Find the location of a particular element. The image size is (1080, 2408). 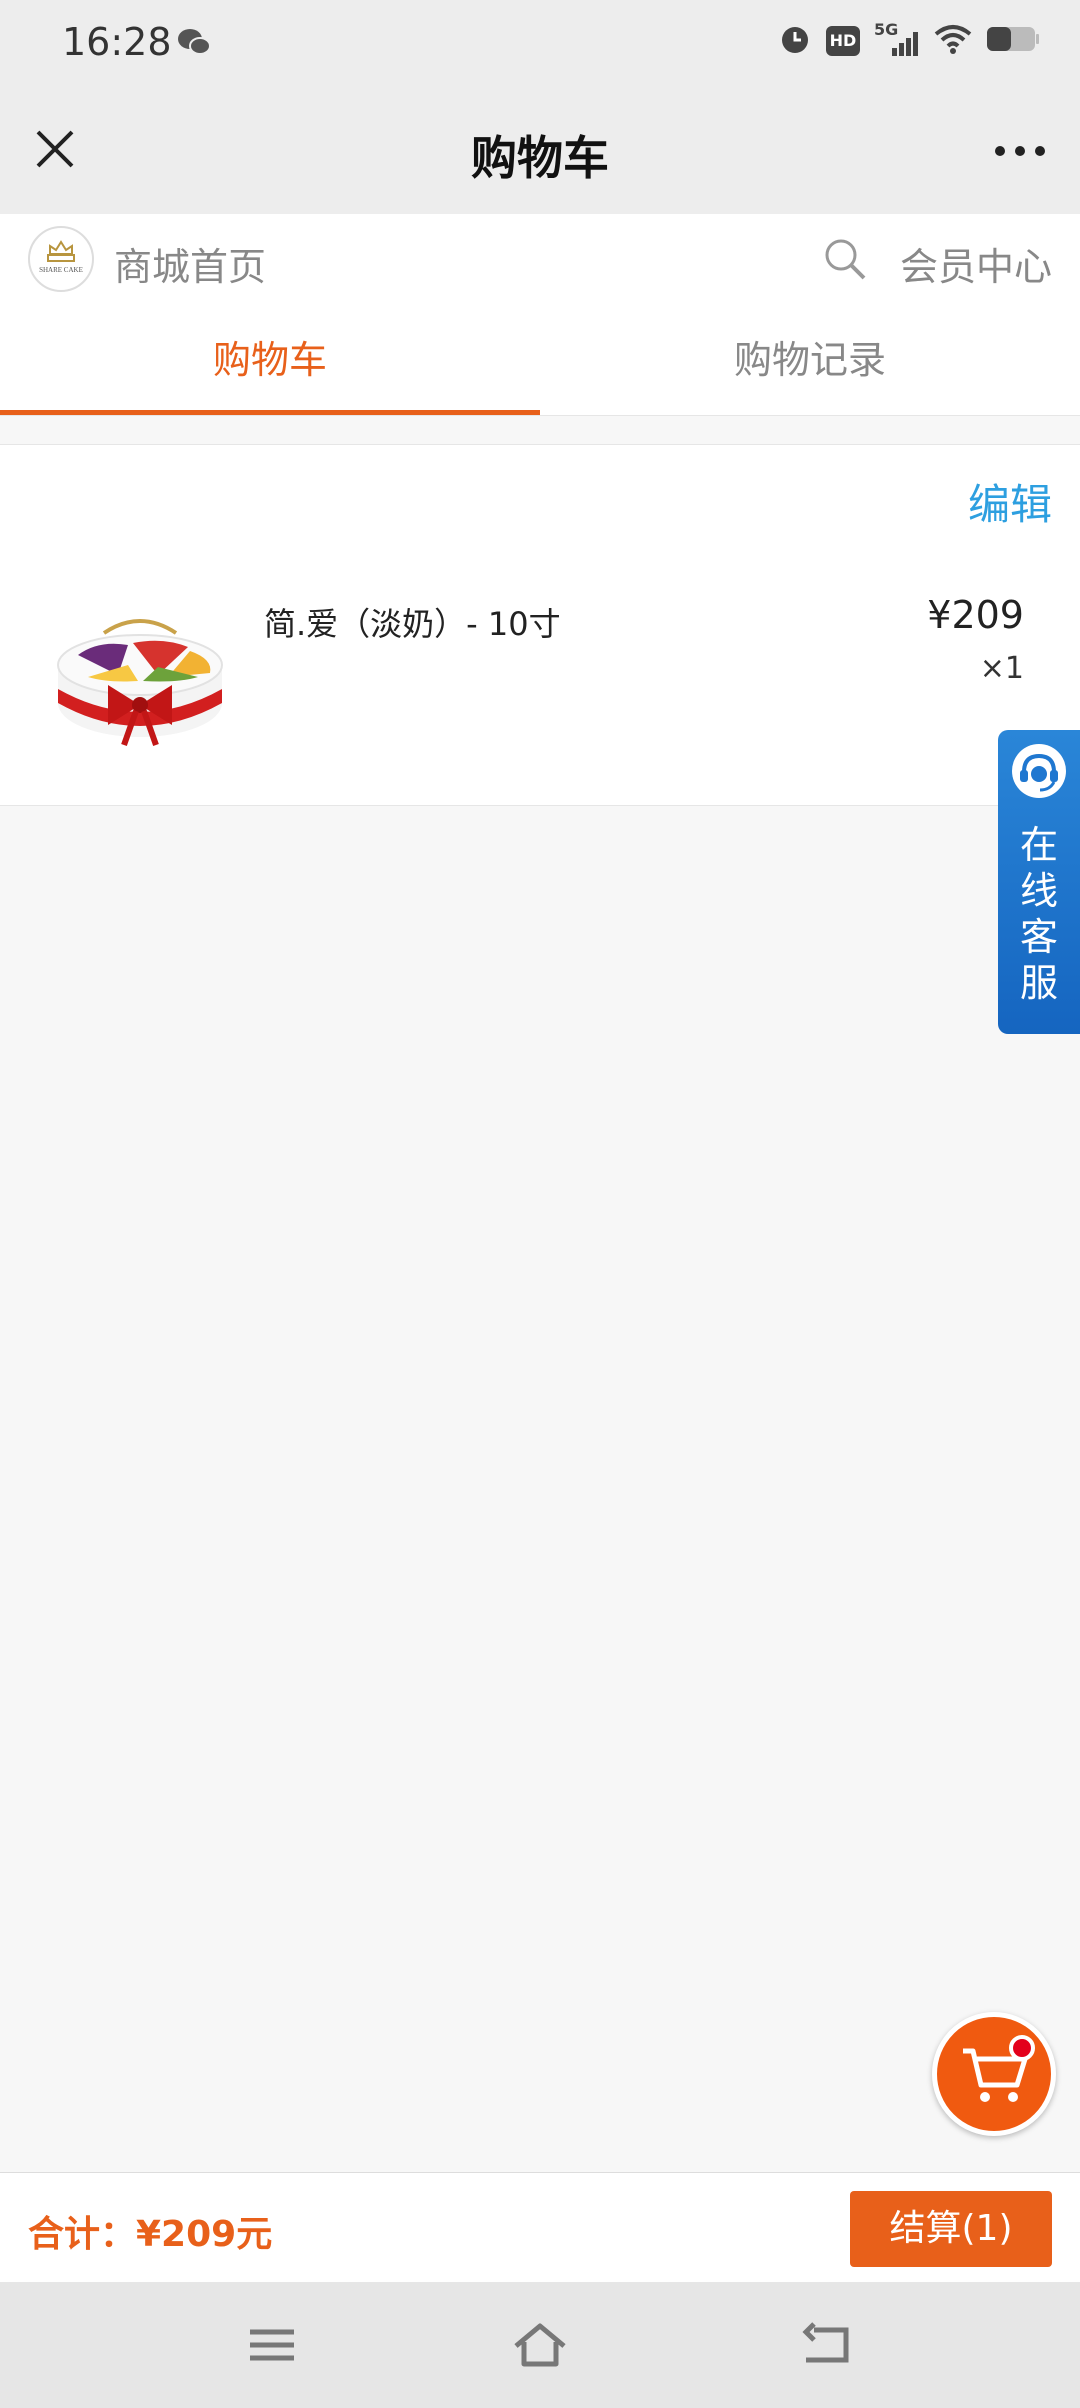

store-home-link: 商城首页 is located at coordinates (190, 263).